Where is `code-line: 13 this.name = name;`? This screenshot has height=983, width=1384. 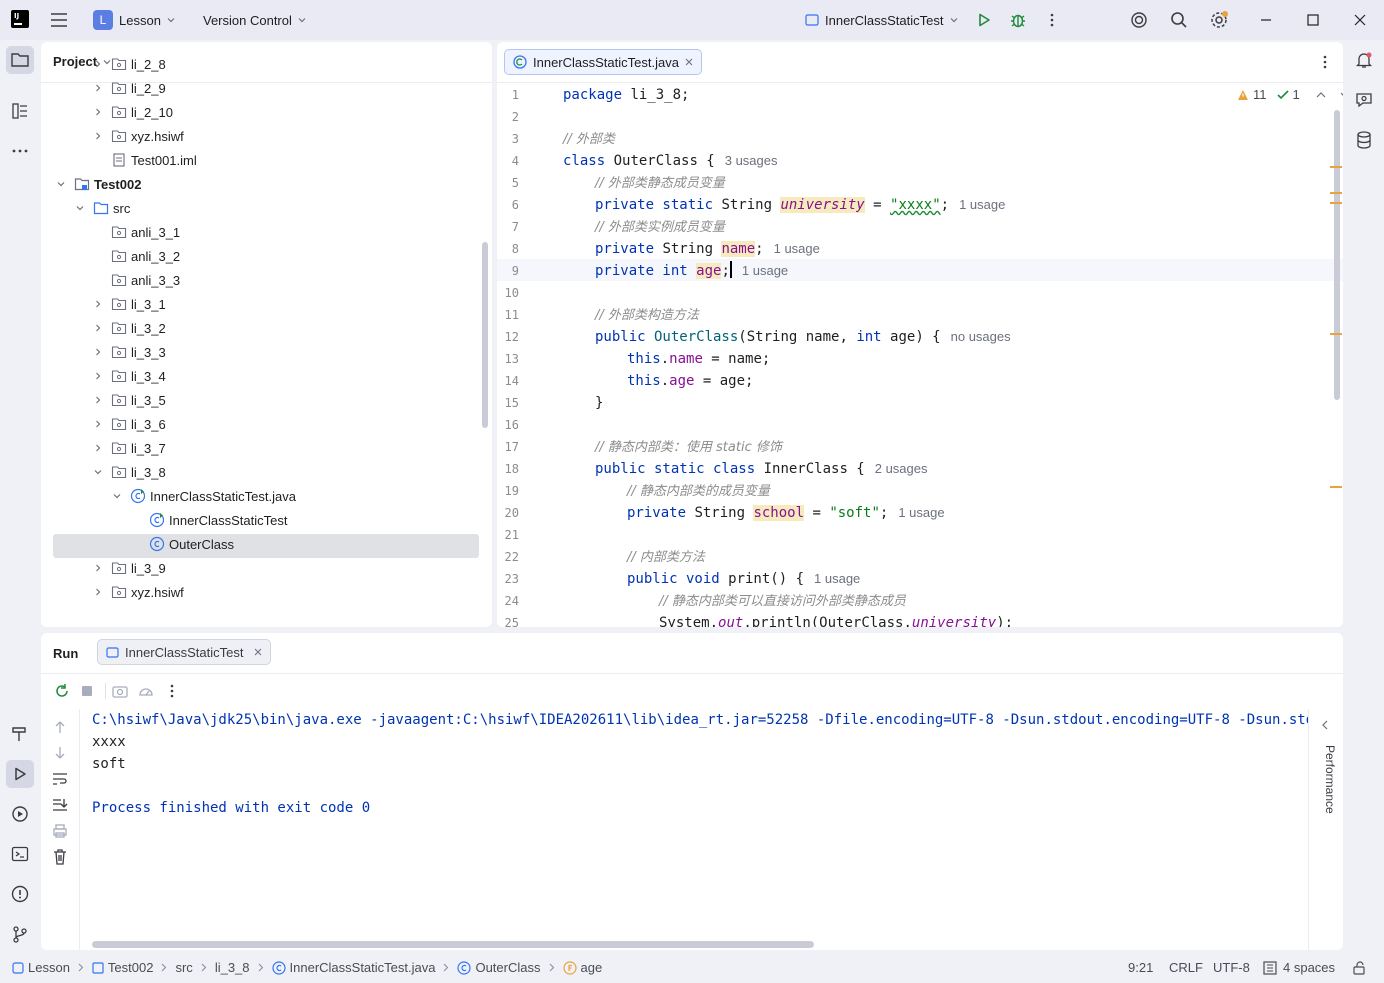
code-line: 13 this.name = name; is located at coordinates (920, 359).